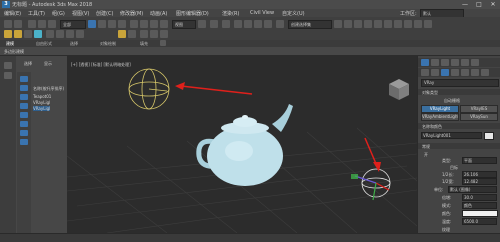  What do you see at coordinates (8, 24) in the screenshot?
I see `undo-icon` at bounding box center [8, 24].